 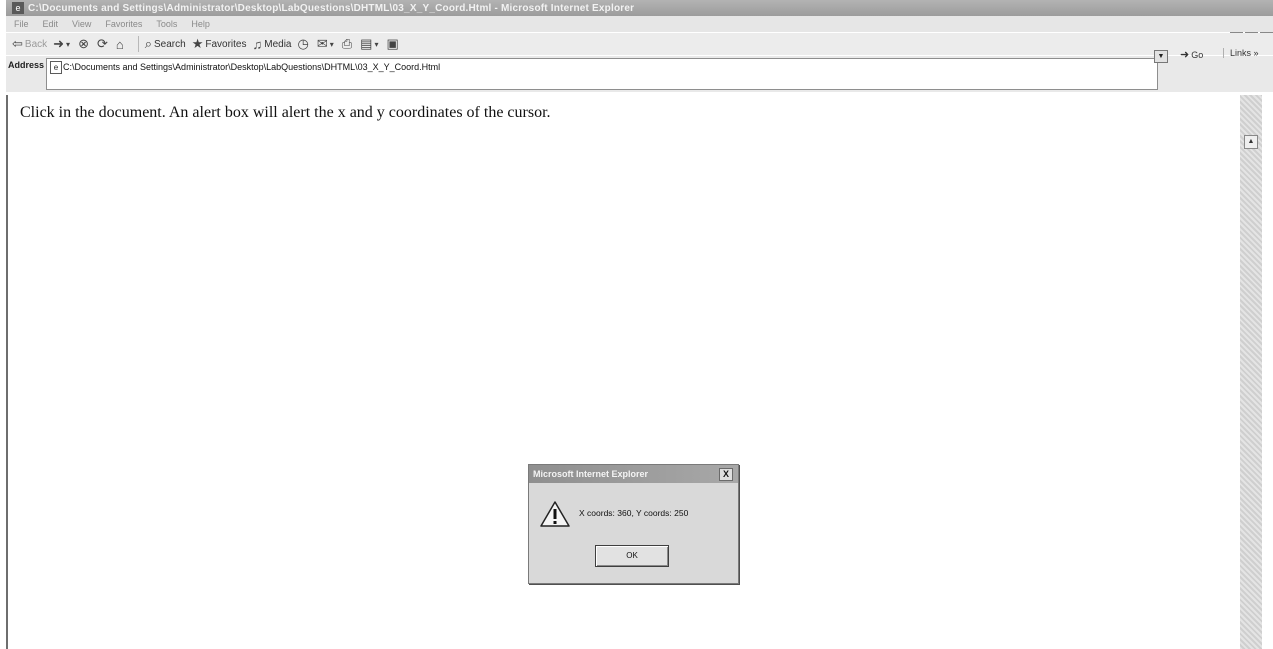 I want to click on stop-button: ⊗, so click(x=84, y=44).